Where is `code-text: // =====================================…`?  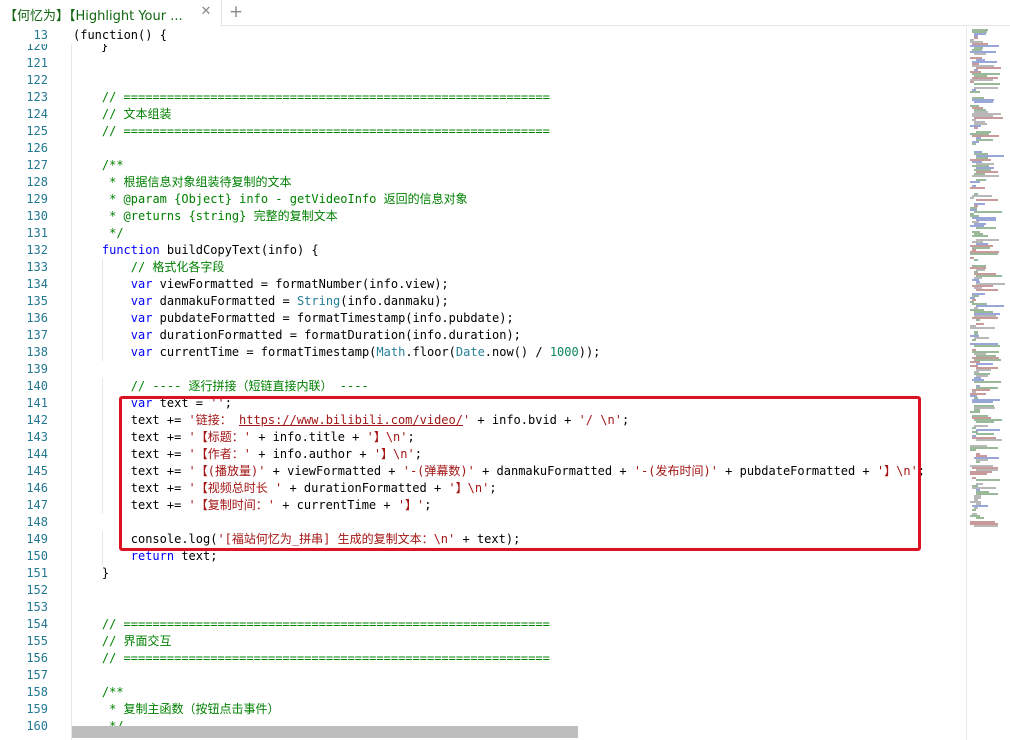
code-text: // =====================================… is located at coordinates (326, 658).